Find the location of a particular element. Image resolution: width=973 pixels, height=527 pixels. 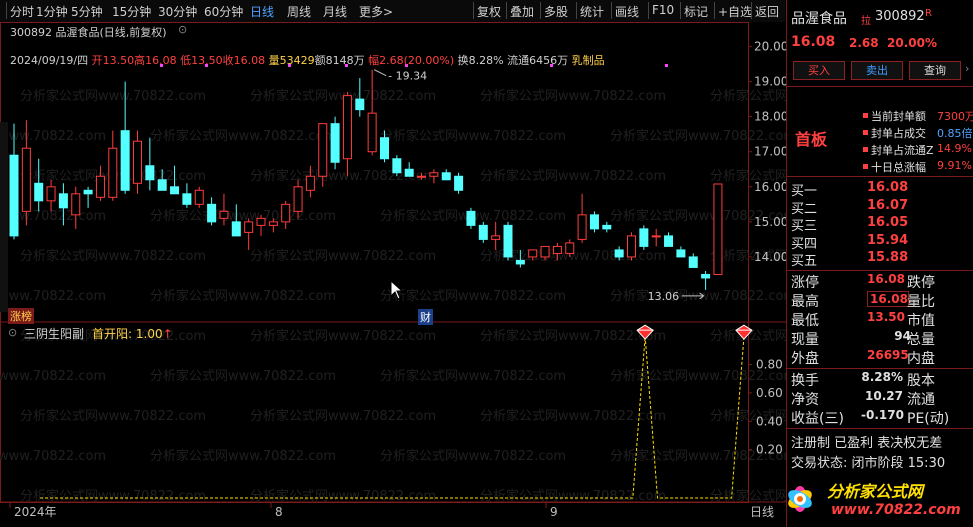

indicator-tick-label: 0.20 is located at coordinates (769, 450).